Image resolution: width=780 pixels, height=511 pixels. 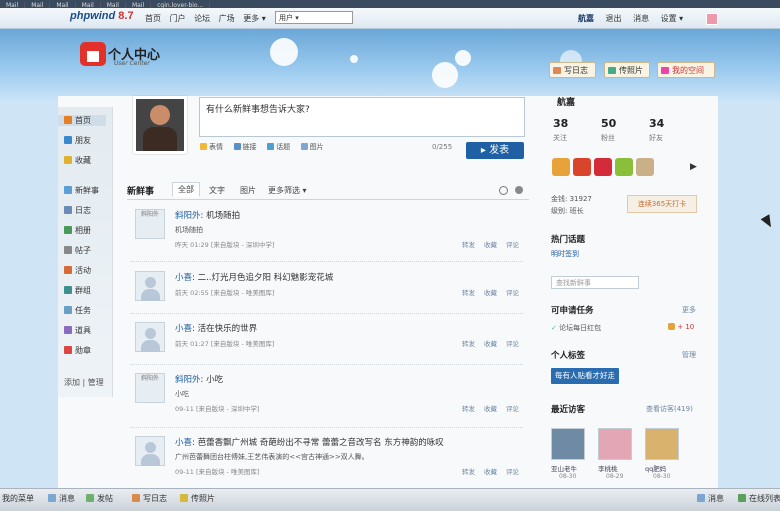 I want to click on tab-image: 图片, so click(x=248, y=190).